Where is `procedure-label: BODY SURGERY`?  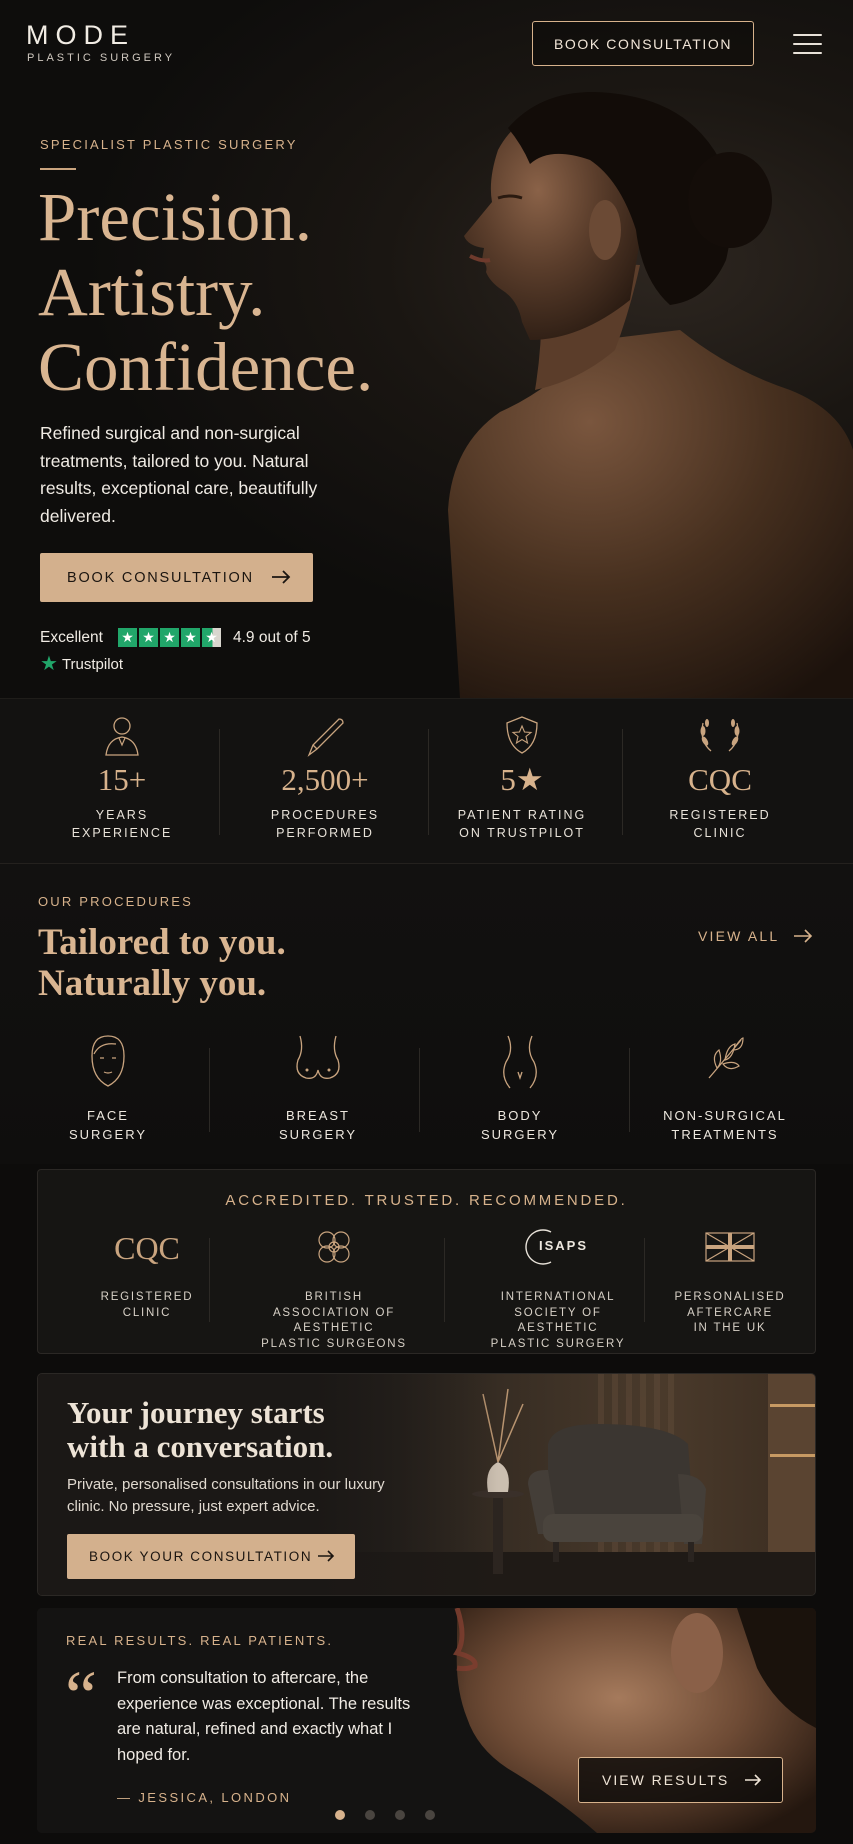
procedure-label: BODY SURGERY is located at coordinates (520, 1125).